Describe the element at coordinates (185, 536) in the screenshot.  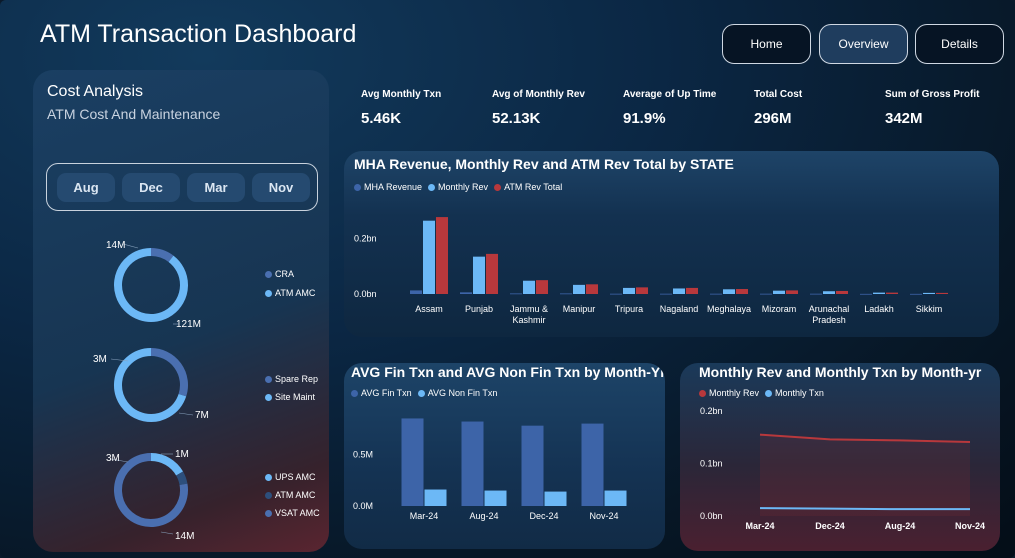
I see `donut3-label-vsat: 14M` at that location.